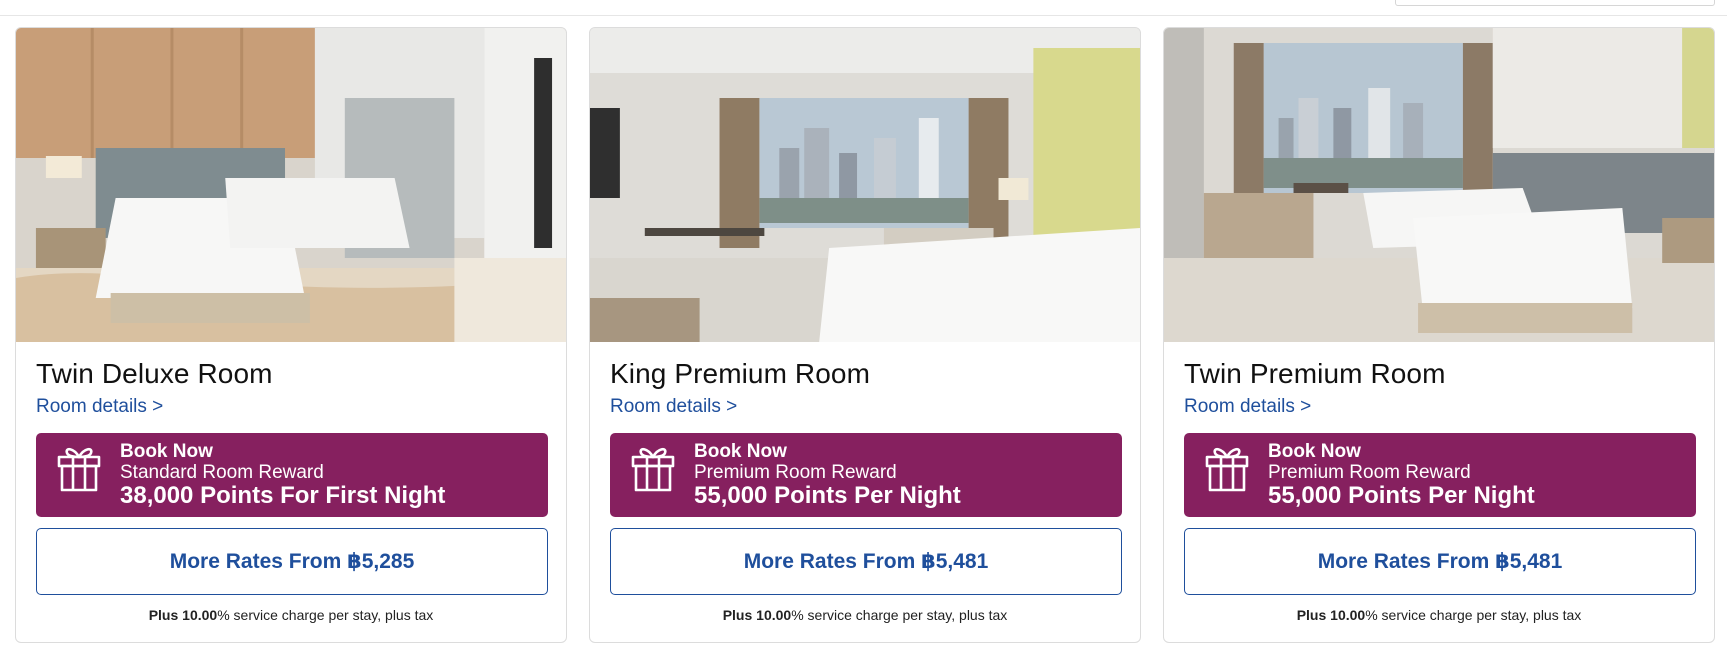 The height and width of the screenshot is (652, 1727). What do you see at coordinates (1315, 373) in the screenshot?
I see `room-title: Twin Premium Room` at bounding box center [1315, 373].